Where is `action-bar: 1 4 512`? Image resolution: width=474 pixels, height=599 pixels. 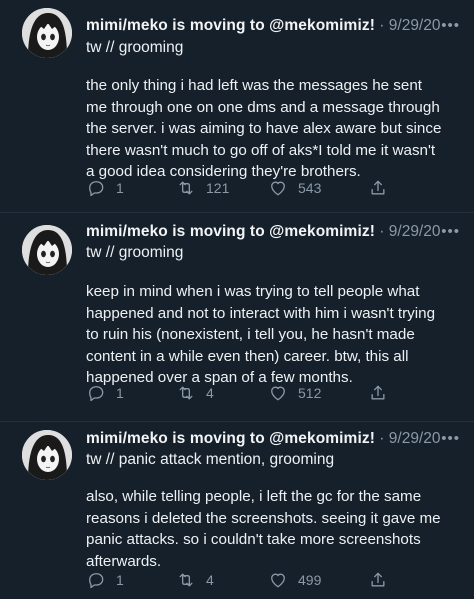 action-bar: 1 4 512 is located at coordinates (271, 393).